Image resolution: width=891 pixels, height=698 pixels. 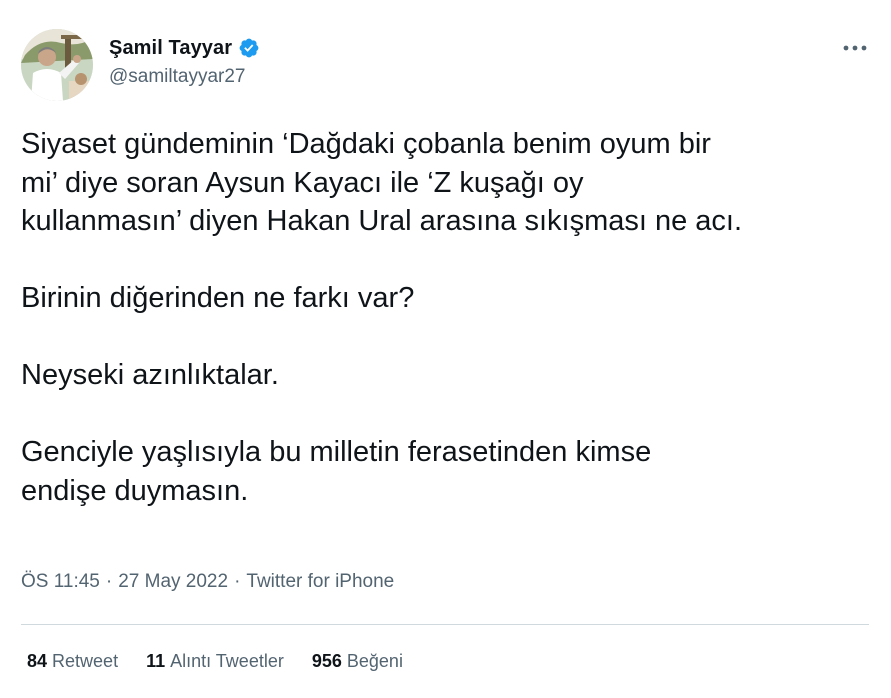 What do you see at coordinates (445, 624) in the screenshot?
I see `stats-divider` at bounding box center [445, 624].